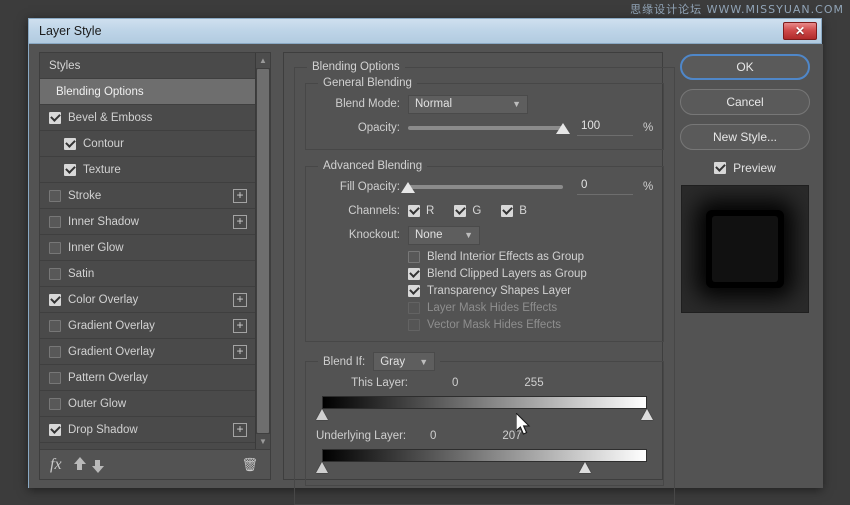  I want to click on scroll-down-icon: ▼, so click(263, 441).